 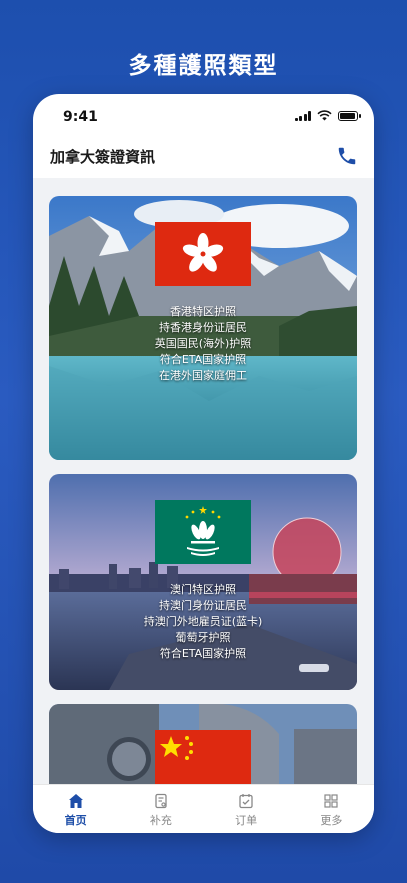 I want to click on eligibility-item: 香港特区护照, so click(x=203, y=311).